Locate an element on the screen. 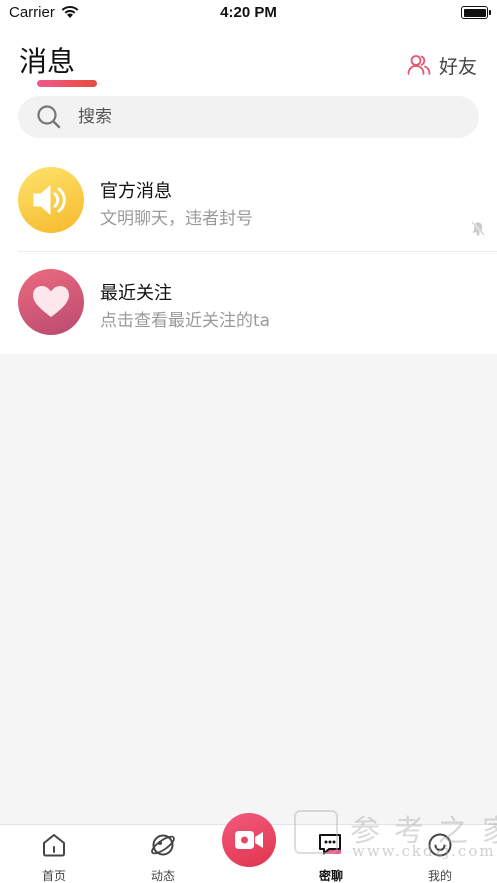 Image resolution: width=497 pixels, height=883 pixels. friends-button: 好友 is located at coordinates (442, 65).